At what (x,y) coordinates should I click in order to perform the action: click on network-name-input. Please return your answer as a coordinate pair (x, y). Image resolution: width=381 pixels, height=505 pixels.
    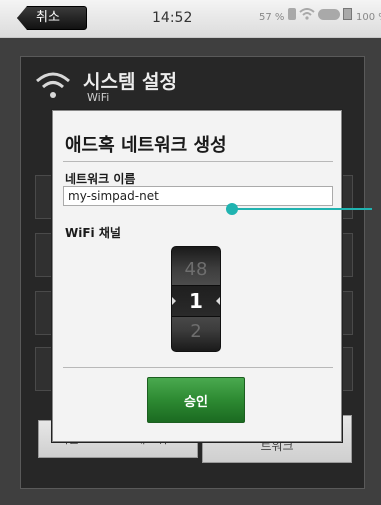
    Looking at the image, I should click on (198, 196).